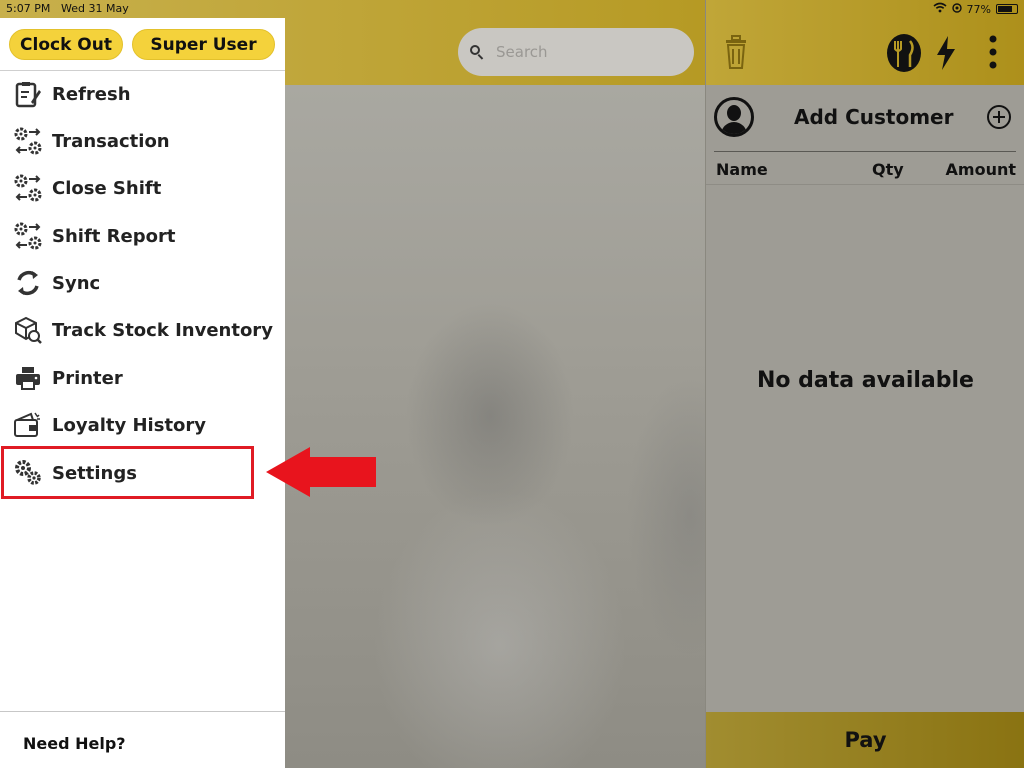 The width and height of the screenshot is (1024, 768). What do you see at coordinates (91, 94) in the screenshot?
I see `menu-label-refresh: Refresh` at bounding box center [91, 94].